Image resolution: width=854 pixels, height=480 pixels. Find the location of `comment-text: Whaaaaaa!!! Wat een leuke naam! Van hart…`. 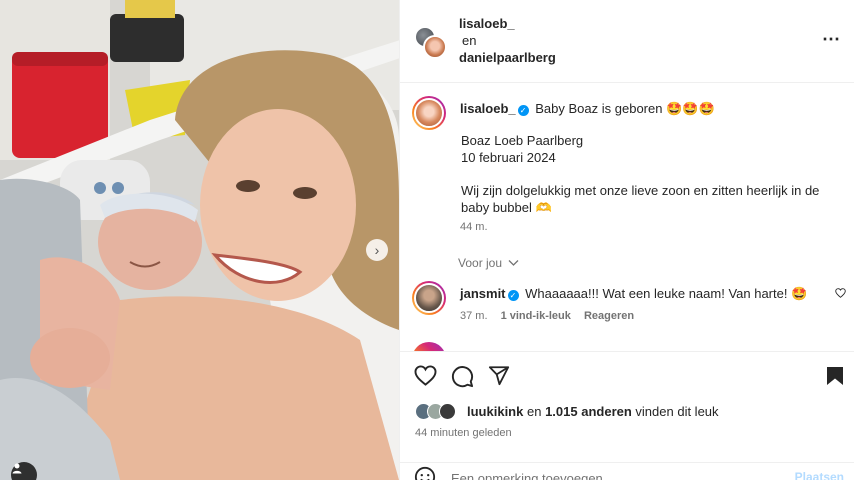

comment-text: Whaaaaaa!!! Wat een leuke naam! Van hart… is located at coordinates (666, 293).